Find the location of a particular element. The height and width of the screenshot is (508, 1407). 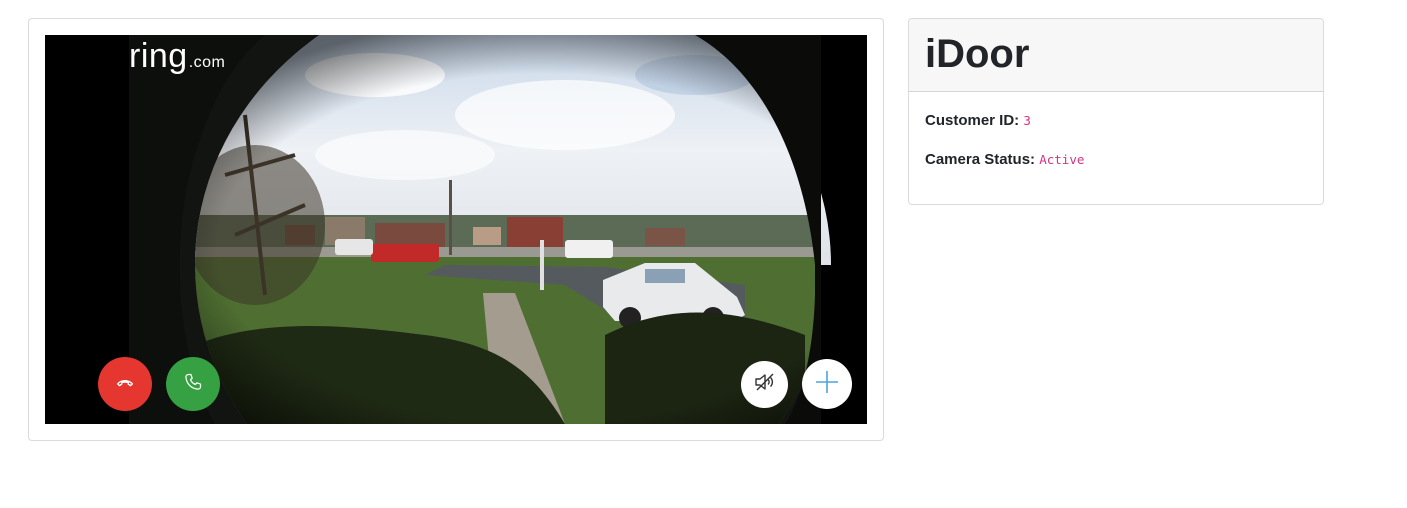

plus-icon is located at coordinates (827, 384).